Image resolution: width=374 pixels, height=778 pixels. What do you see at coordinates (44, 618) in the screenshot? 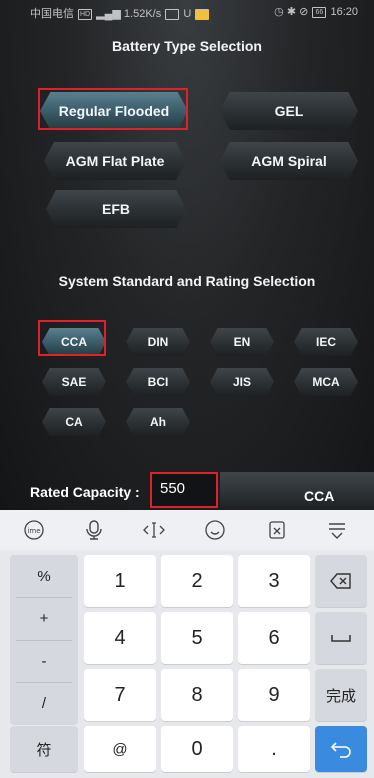
I see `key-plus: +` at bounding box center [44, 618].